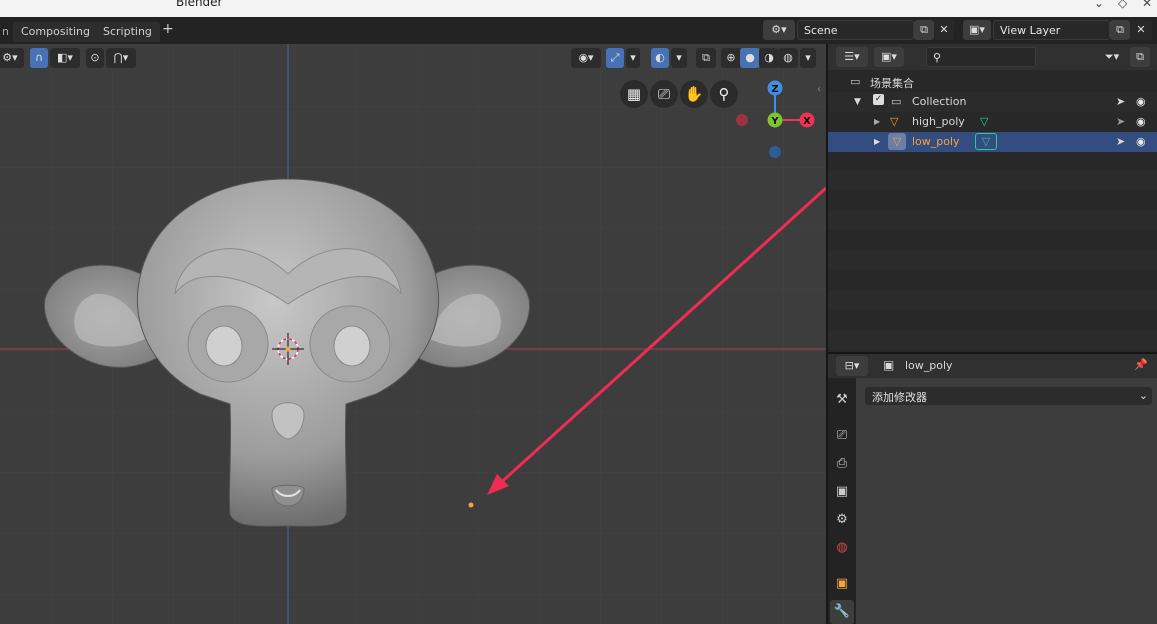 The width and height of the screenshot is (1157, 624). Describe the element at coordinates (938, 121) in the screenshot. I see `high-poly-label: high_poly` at that location.